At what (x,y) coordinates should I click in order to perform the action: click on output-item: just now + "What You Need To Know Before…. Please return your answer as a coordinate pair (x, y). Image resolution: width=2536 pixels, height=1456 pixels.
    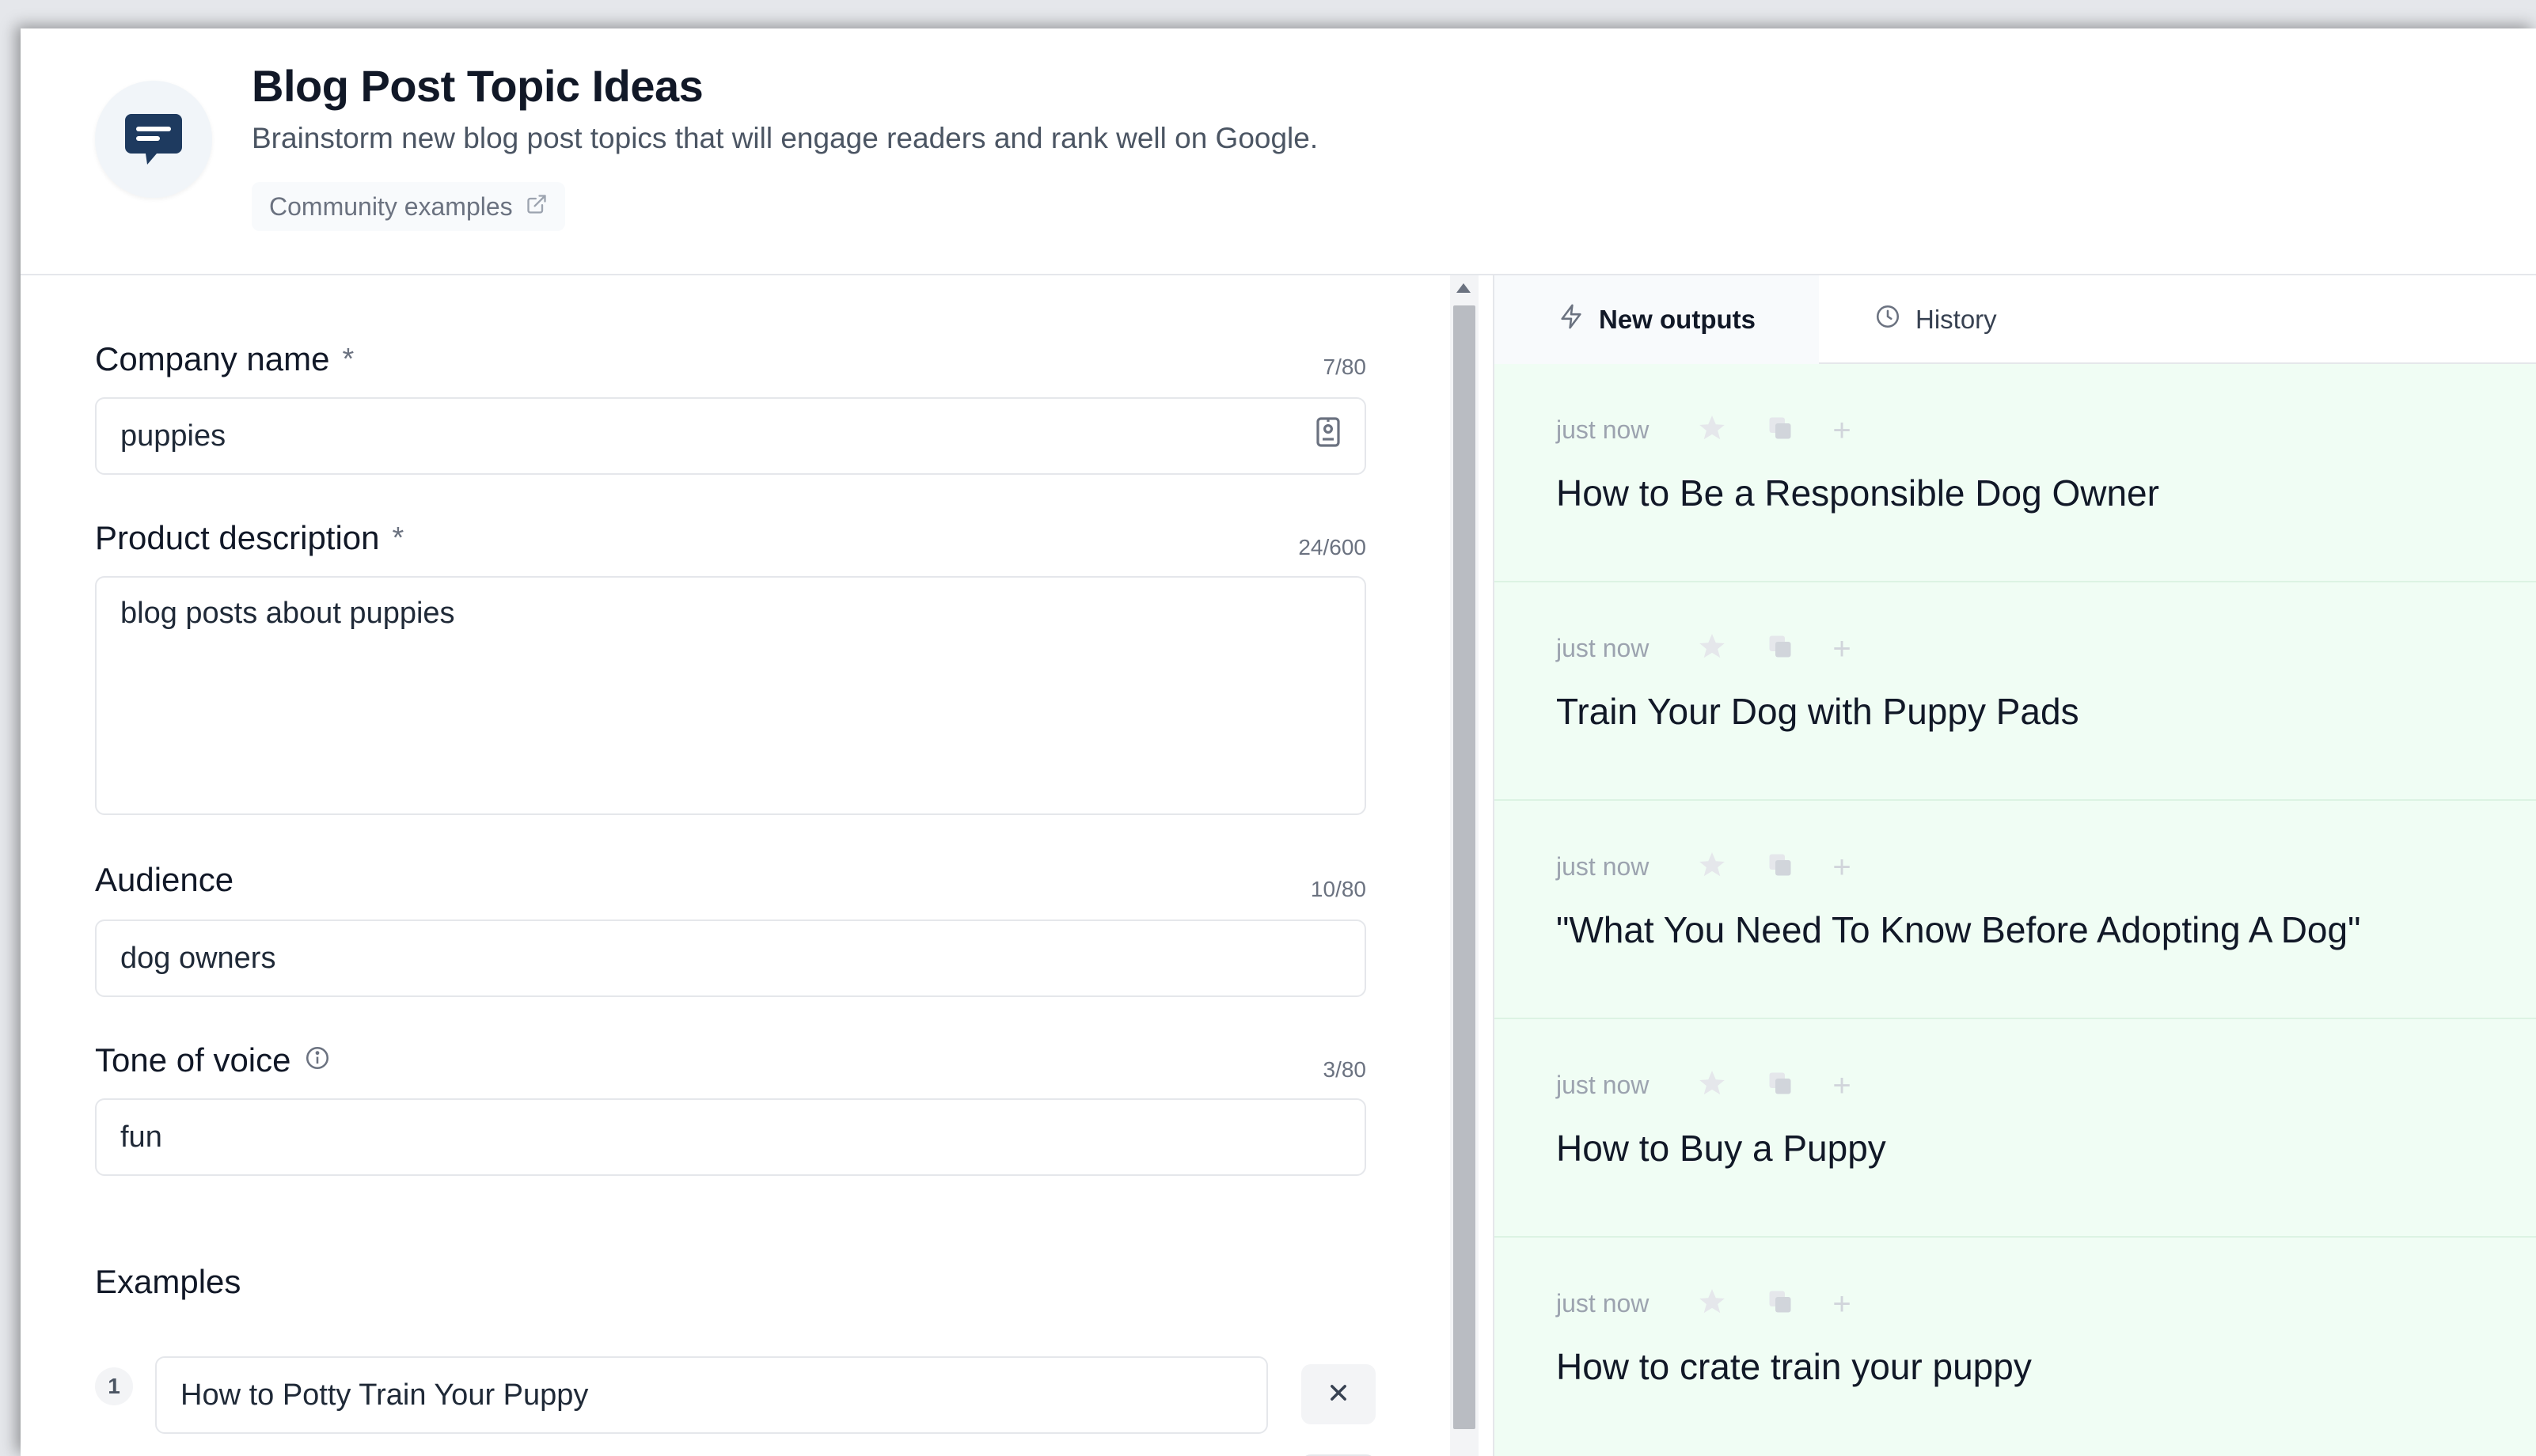
    Looking at the image, I should click on (2015, 910).